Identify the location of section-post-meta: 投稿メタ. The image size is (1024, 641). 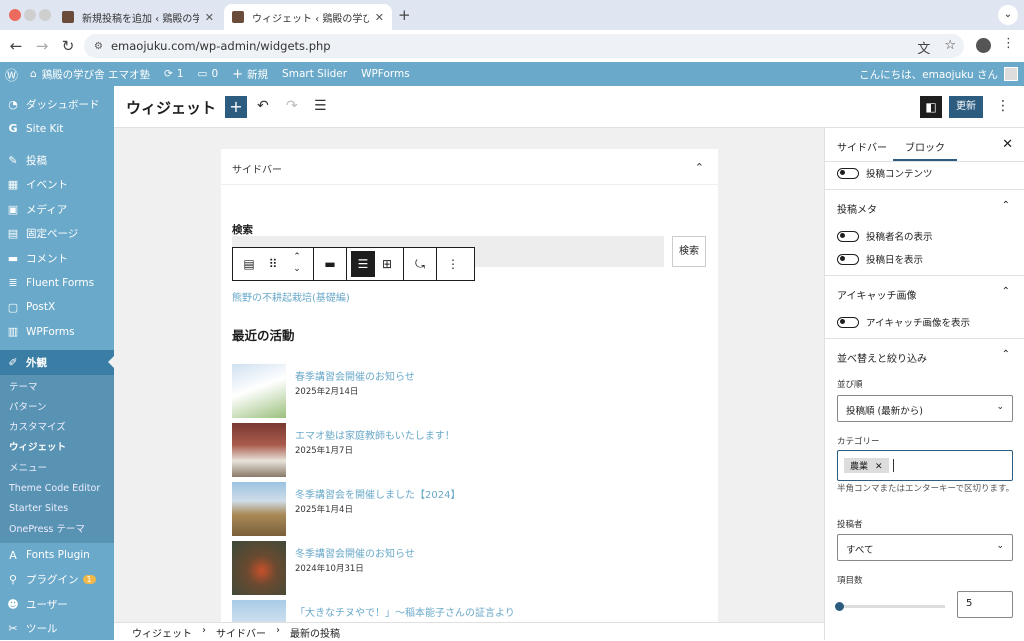
(857, 208).